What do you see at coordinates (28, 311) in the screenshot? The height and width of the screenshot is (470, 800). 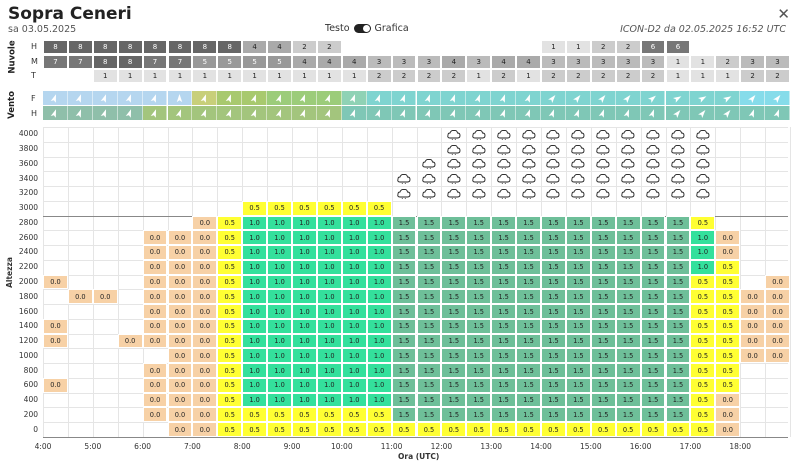 I see `y-tick-label: 1600` at bounding box center [28, 311].